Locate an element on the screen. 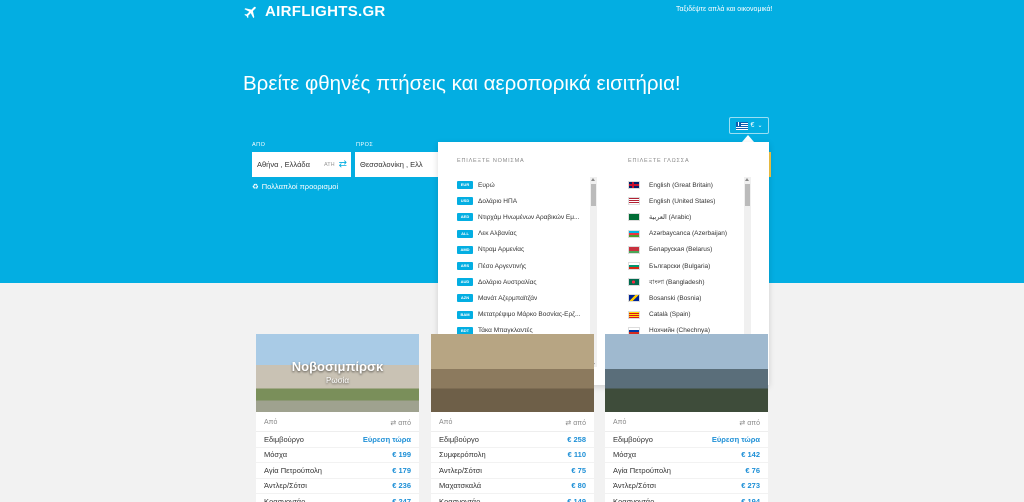 The image size is (1024, 502). origin-city: Μόσχα is located at coordinates (625, 455).